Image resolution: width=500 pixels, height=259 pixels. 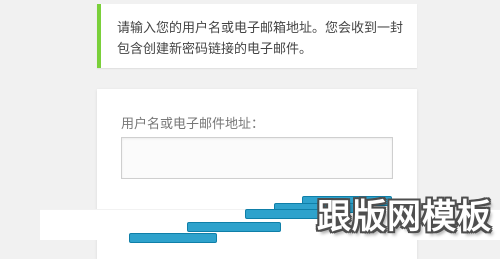 What do you see at coordinates (193, 124) in the screenshot?
I see `username-label: 用户名或电子邮件地址：` at bounding box center [193, 124].